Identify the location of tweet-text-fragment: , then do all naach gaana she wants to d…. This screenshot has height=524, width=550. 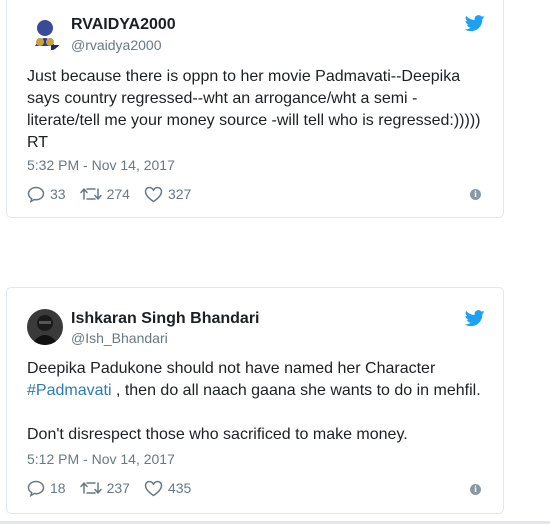
(296, 390).